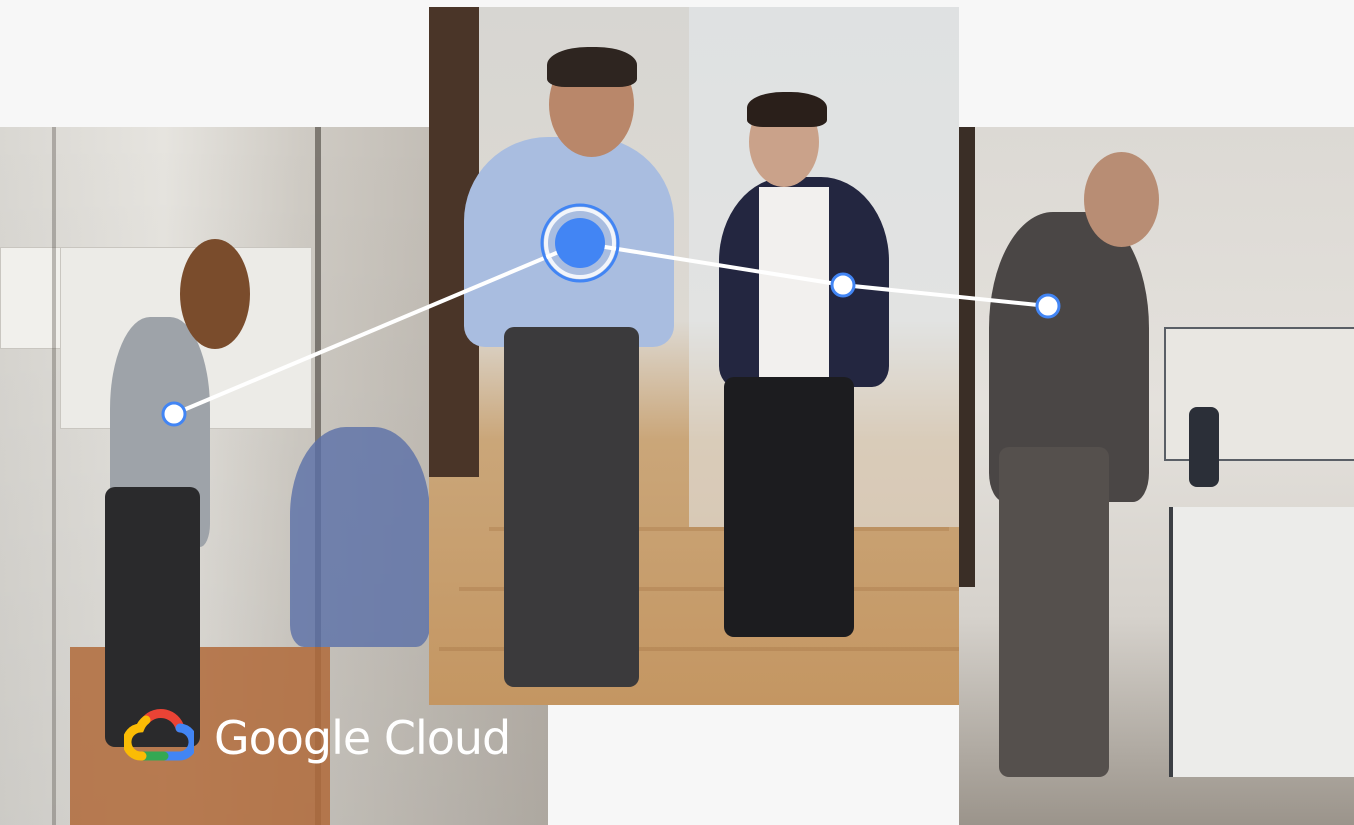 This screenshot has width=1354, height=825. I want to click on person-man-hair, so click(592, 67).